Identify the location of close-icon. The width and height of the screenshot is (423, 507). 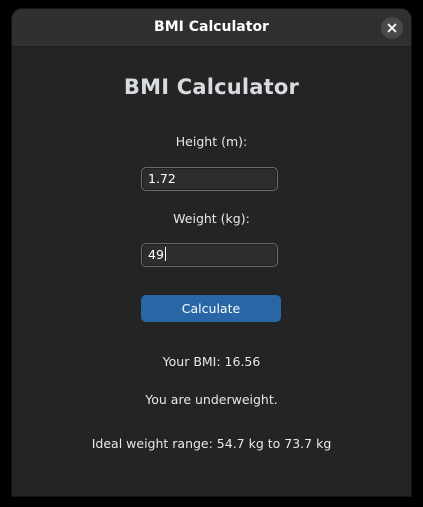
(392, 28).